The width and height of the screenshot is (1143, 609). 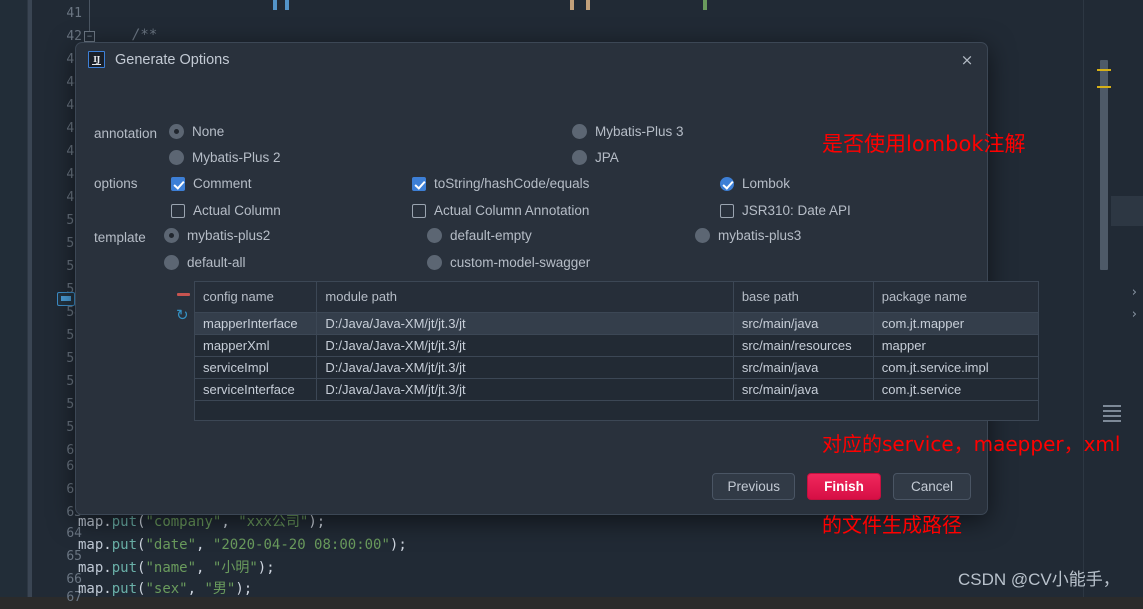 What do you see at coordinates (796, 210) in the screenshot?
I see `checkbox-label: JSR310: Date API` at bounding box center [796, 210].